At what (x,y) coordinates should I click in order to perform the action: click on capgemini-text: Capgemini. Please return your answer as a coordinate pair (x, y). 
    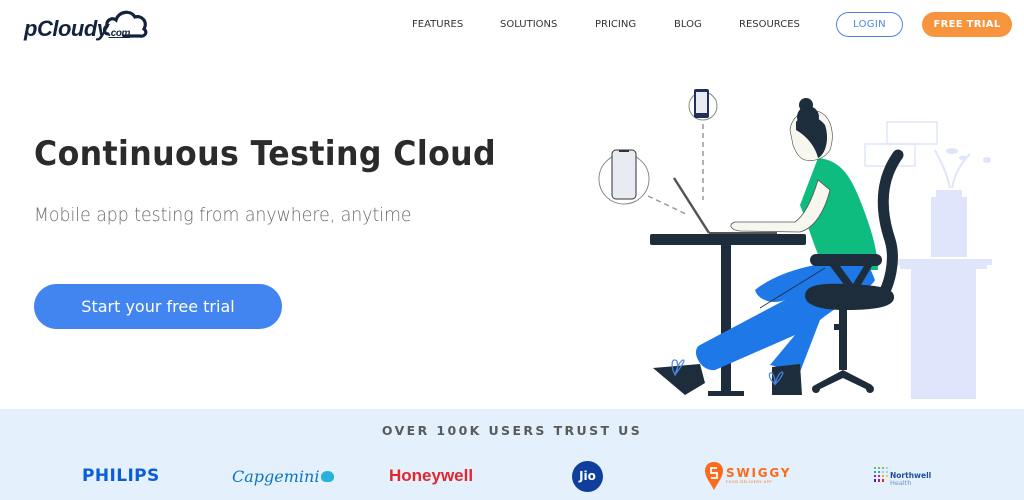
    Looking at the image, I should click on (276, 476).